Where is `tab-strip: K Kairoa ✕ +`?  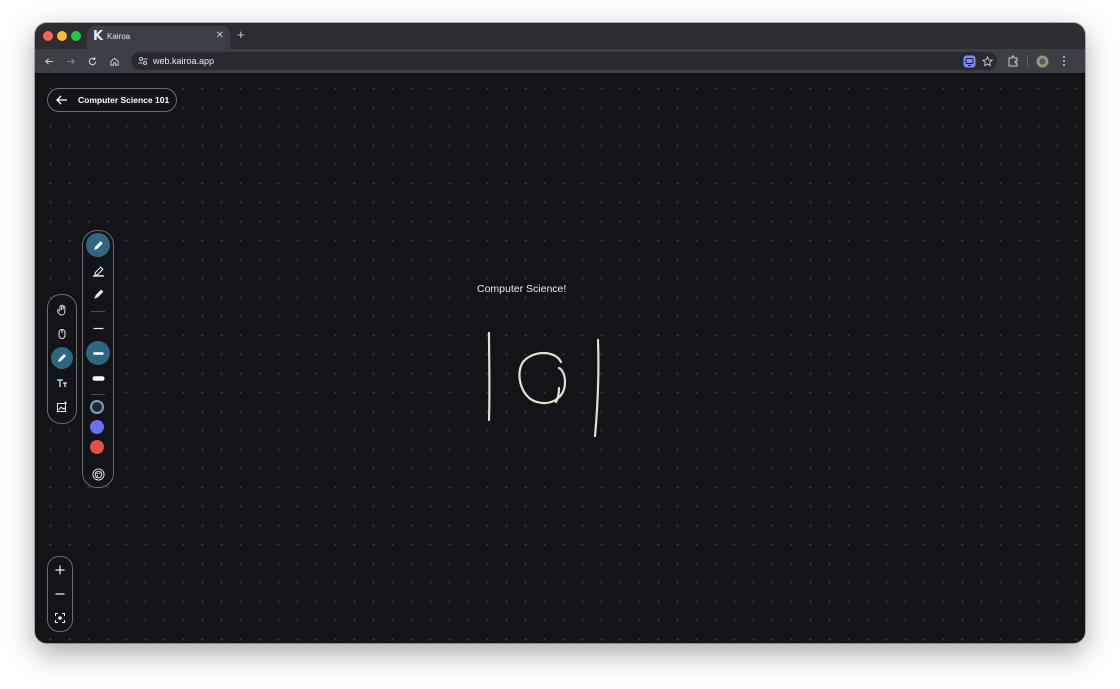
tab-strip: K Kairoa ✕ + is located at coordinates (560, 36).